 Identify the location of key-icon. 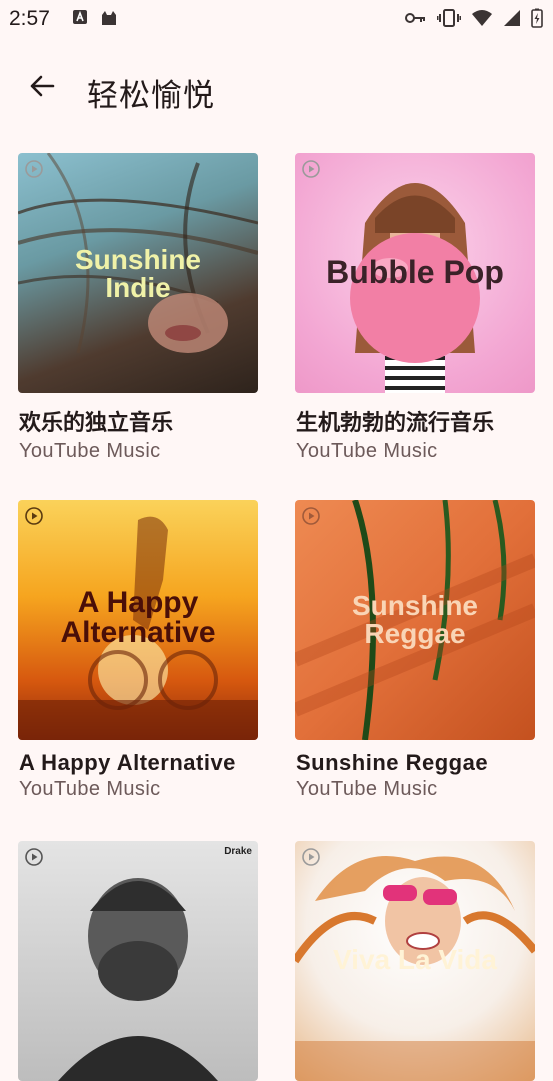
(416, 20).